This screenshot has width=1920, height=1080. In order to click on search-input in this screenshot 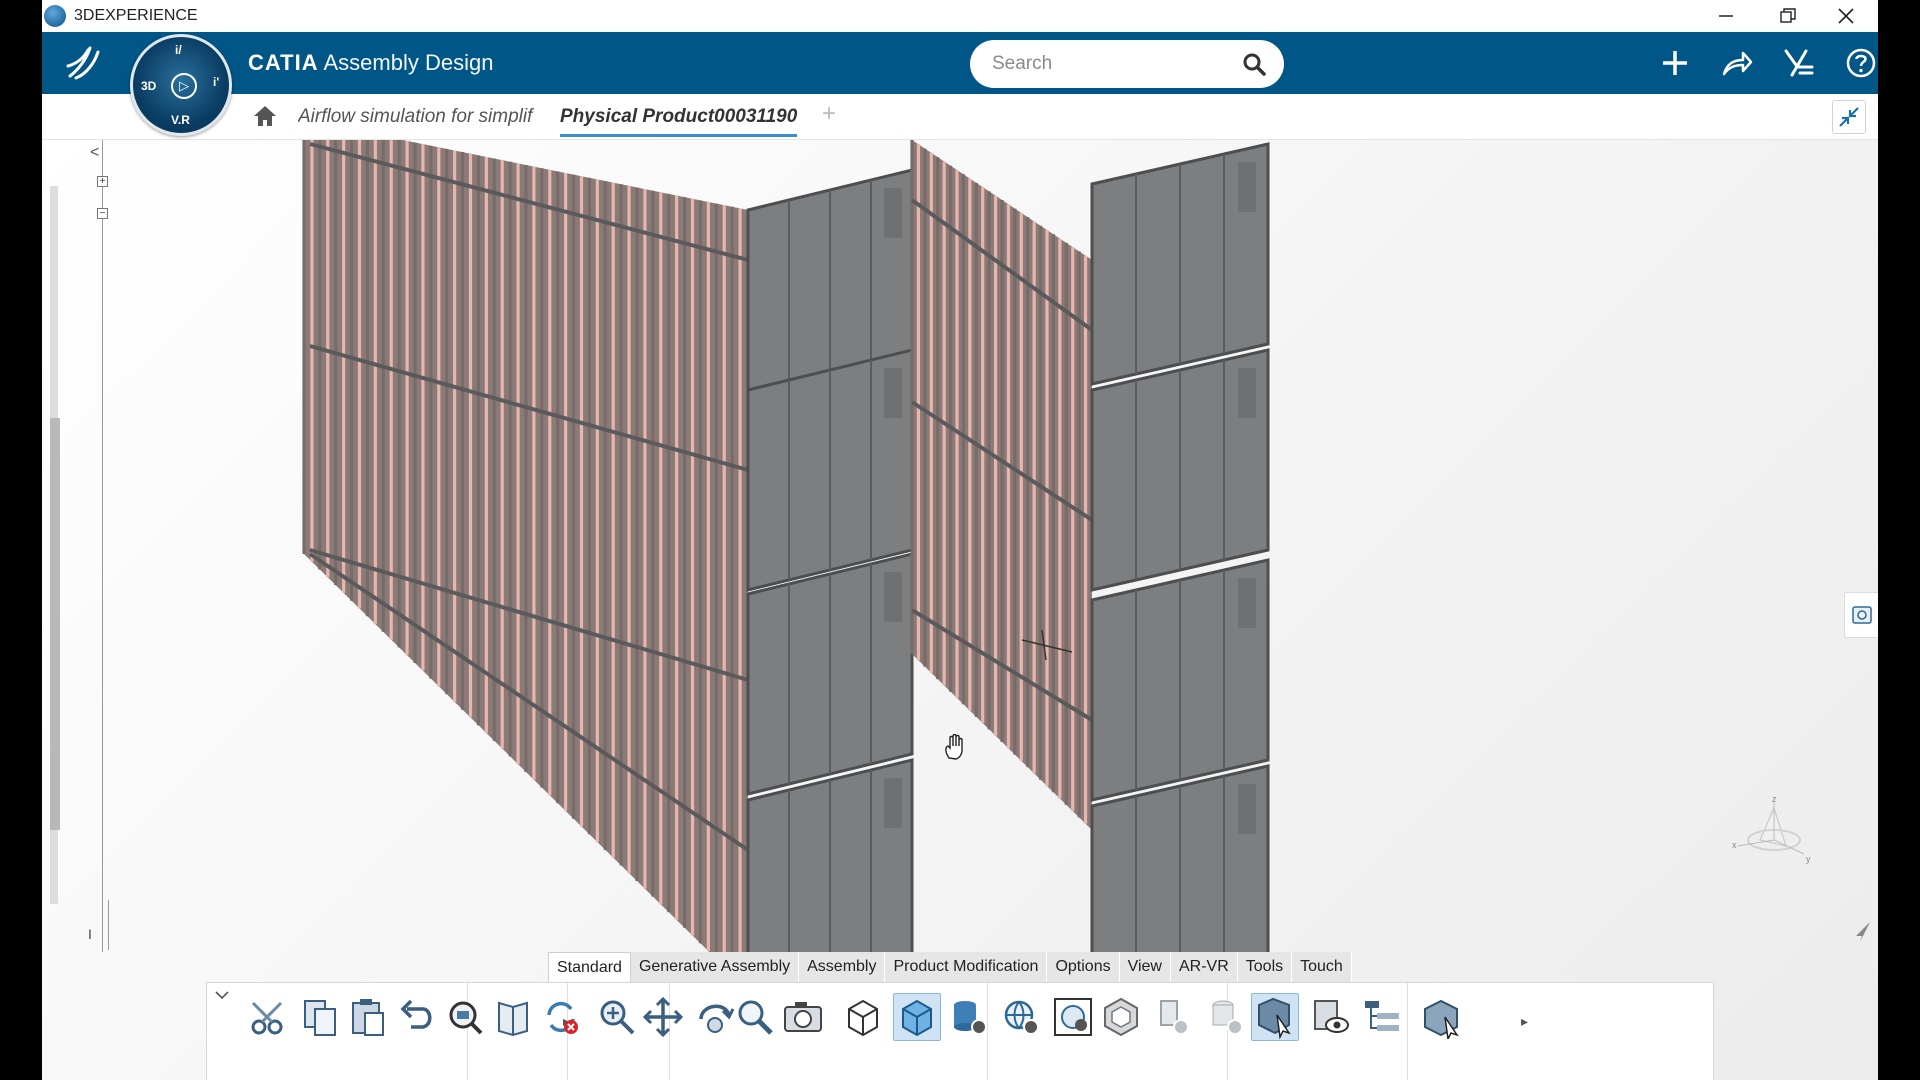, I will do `click(1112, 64)`.